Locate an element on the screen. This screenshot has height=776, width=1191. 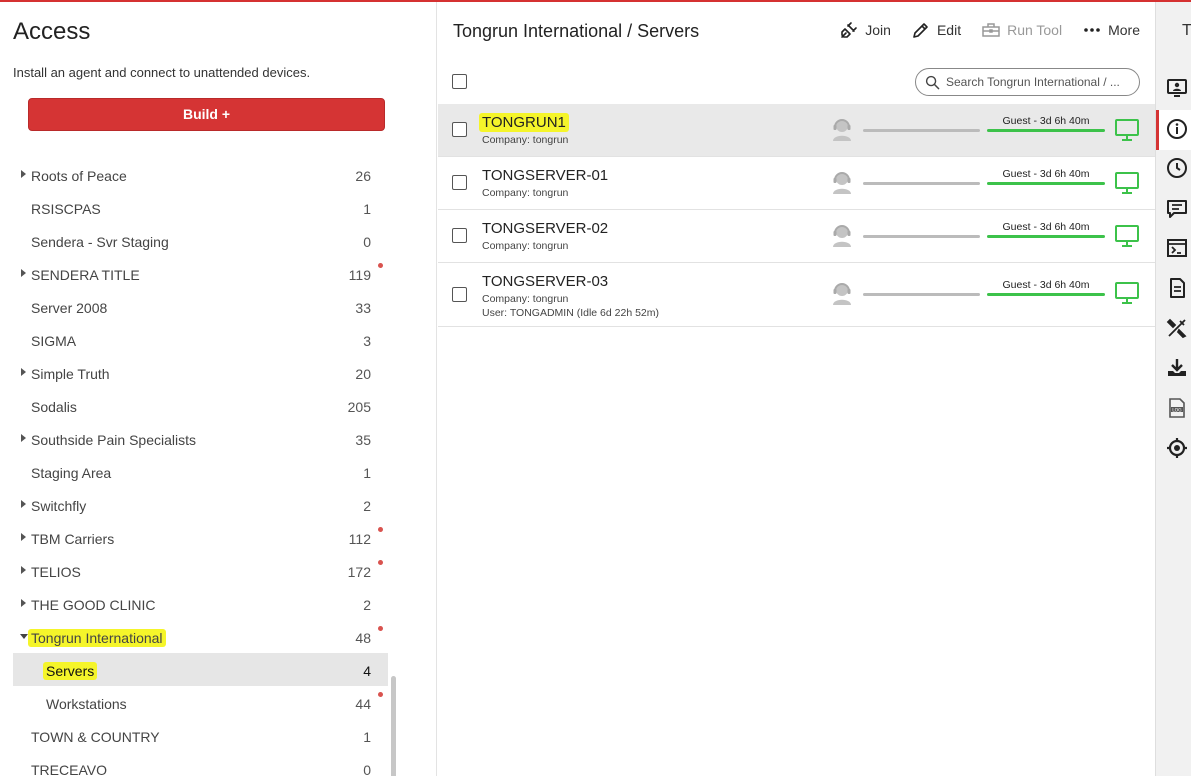
tab-letter: T is located at coordinates (1186, 31).